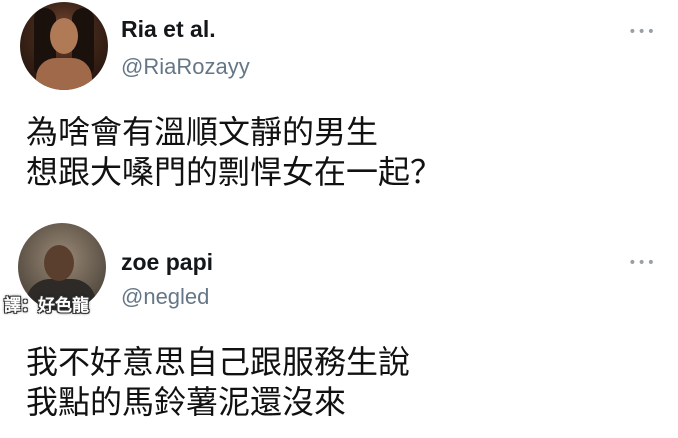  What do you see at coordinates (168, 29) in the screenshot?
I see `display-name: Ria et al.` at bounding box center [168, 29].